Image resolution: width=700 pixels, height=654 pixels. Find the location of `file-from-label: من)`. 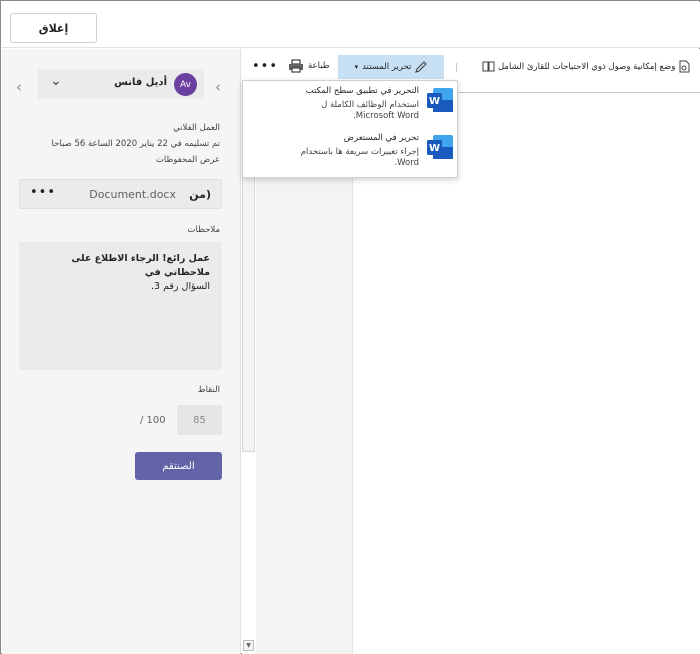

file-from-label: من) is located at coordinates (200, 194).